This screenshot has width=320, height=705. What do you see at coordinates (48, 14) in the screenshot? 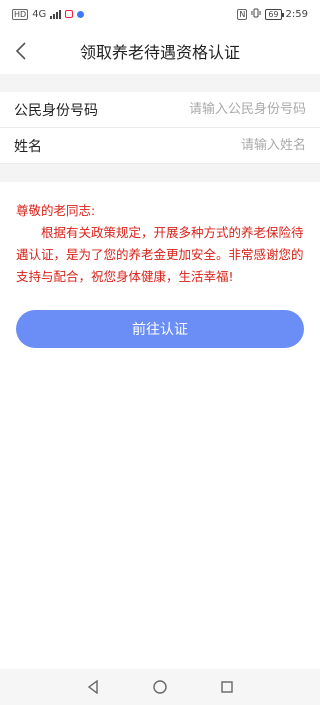
I see `status-left: HD 4G` at bounding box center [48, 14].